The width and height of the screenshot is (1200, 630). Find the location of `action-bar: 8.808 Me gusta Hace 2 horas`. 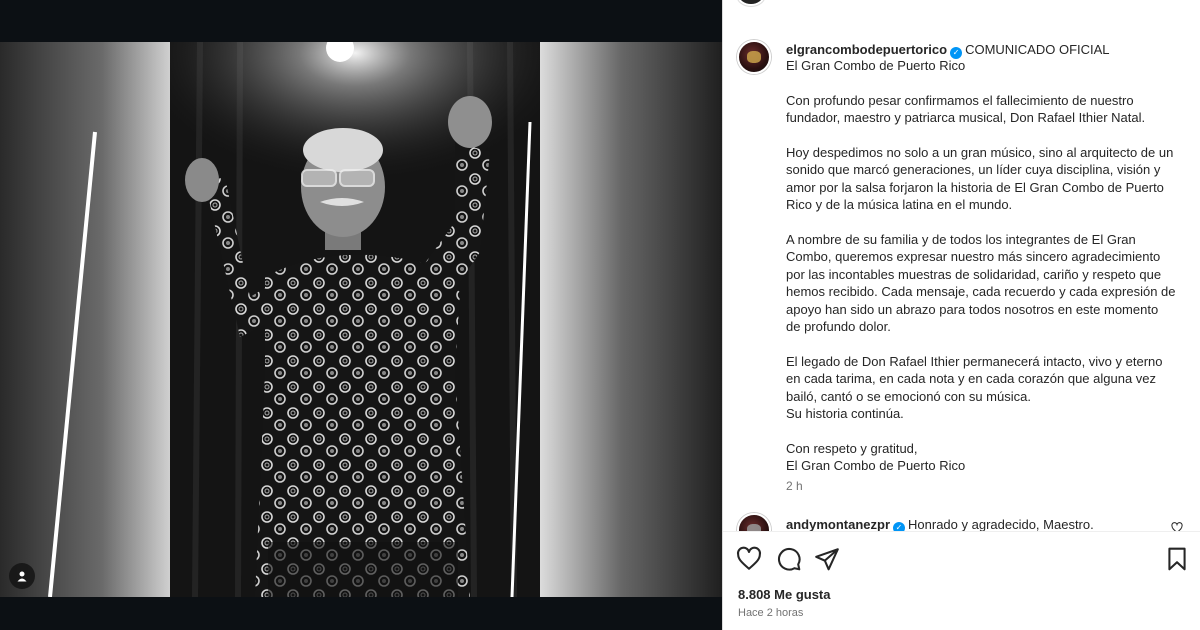

action-bar: 8.808 Me gusta Hace 2 horas is located at coordinates (961, 580).